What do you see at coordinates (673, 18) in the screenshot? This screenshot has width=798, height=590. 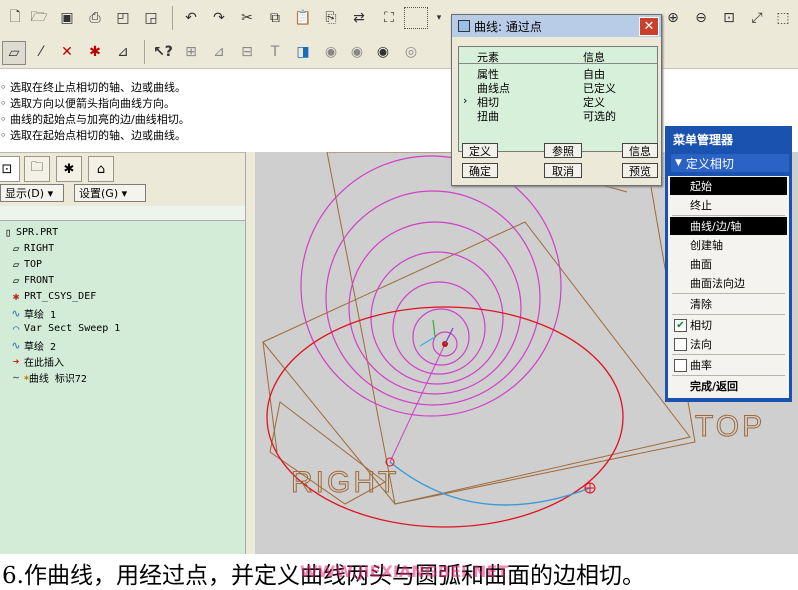 I see `zoom-in-icon: ⊕` at bounding box center [673, 18].